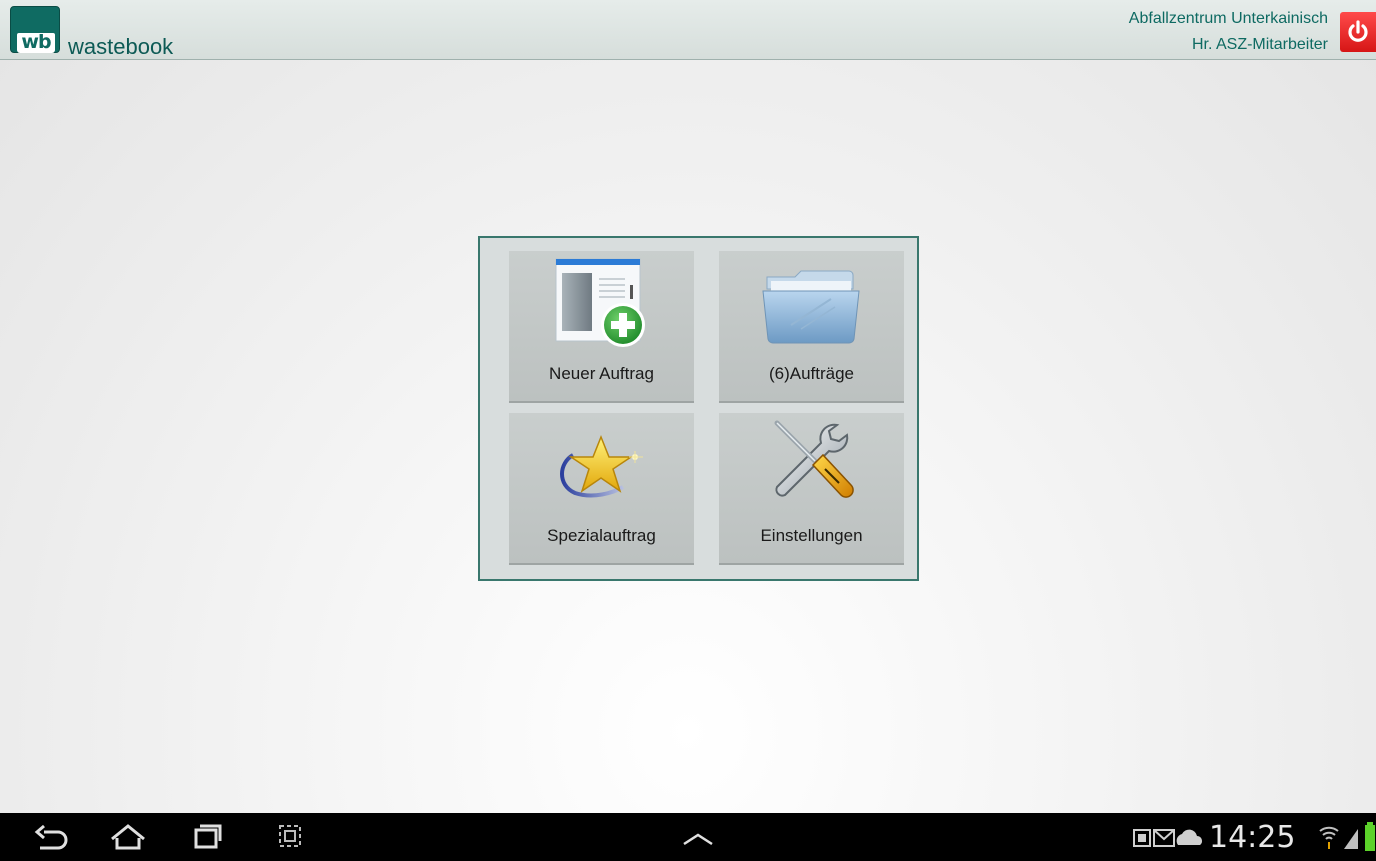  I want to click on special-order-label: Spezialauftrag, so click(601, 535).